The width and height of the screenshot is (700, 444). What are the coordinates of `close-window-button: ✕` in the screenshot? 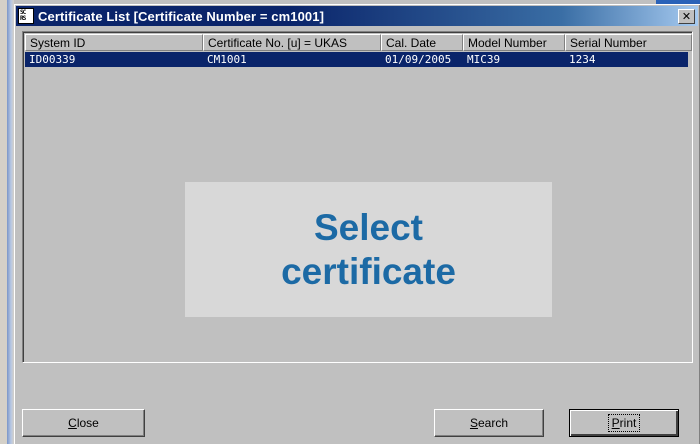 It's located at (686, 16).